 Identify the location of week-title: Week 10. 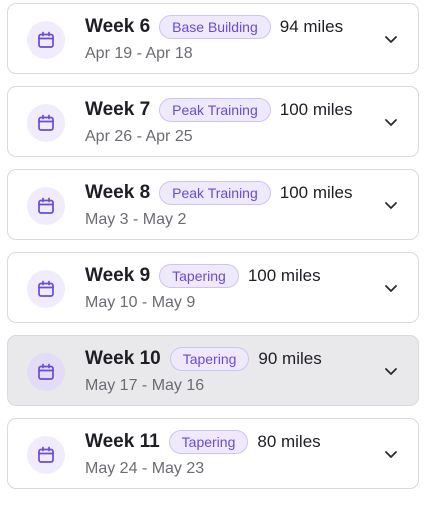
(123, 358).